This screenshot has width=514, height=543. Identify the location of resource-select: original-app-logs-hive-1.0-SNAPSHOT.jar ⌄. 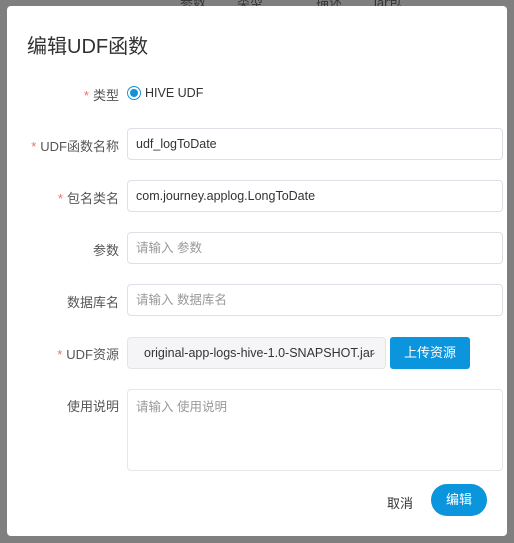
(256, 353).